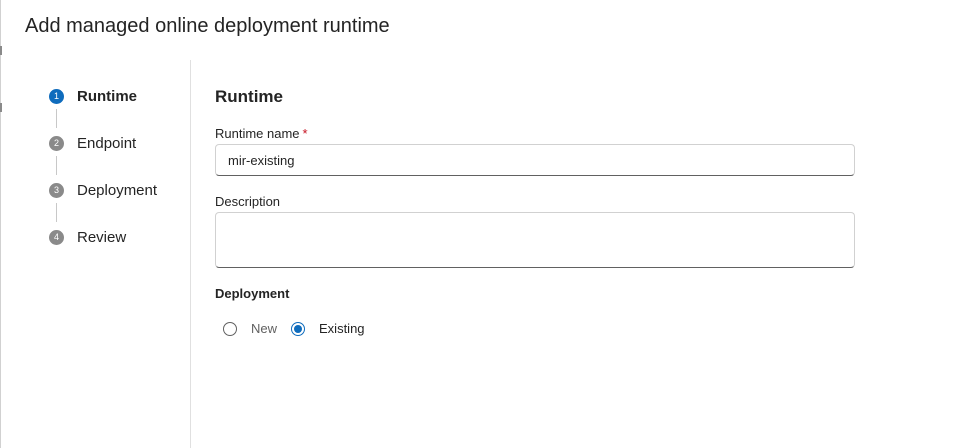  What do you see at coordinates (250, 328) in the screenshot?
I see `deployment-option-new: New` at bounding box center [250, 328].